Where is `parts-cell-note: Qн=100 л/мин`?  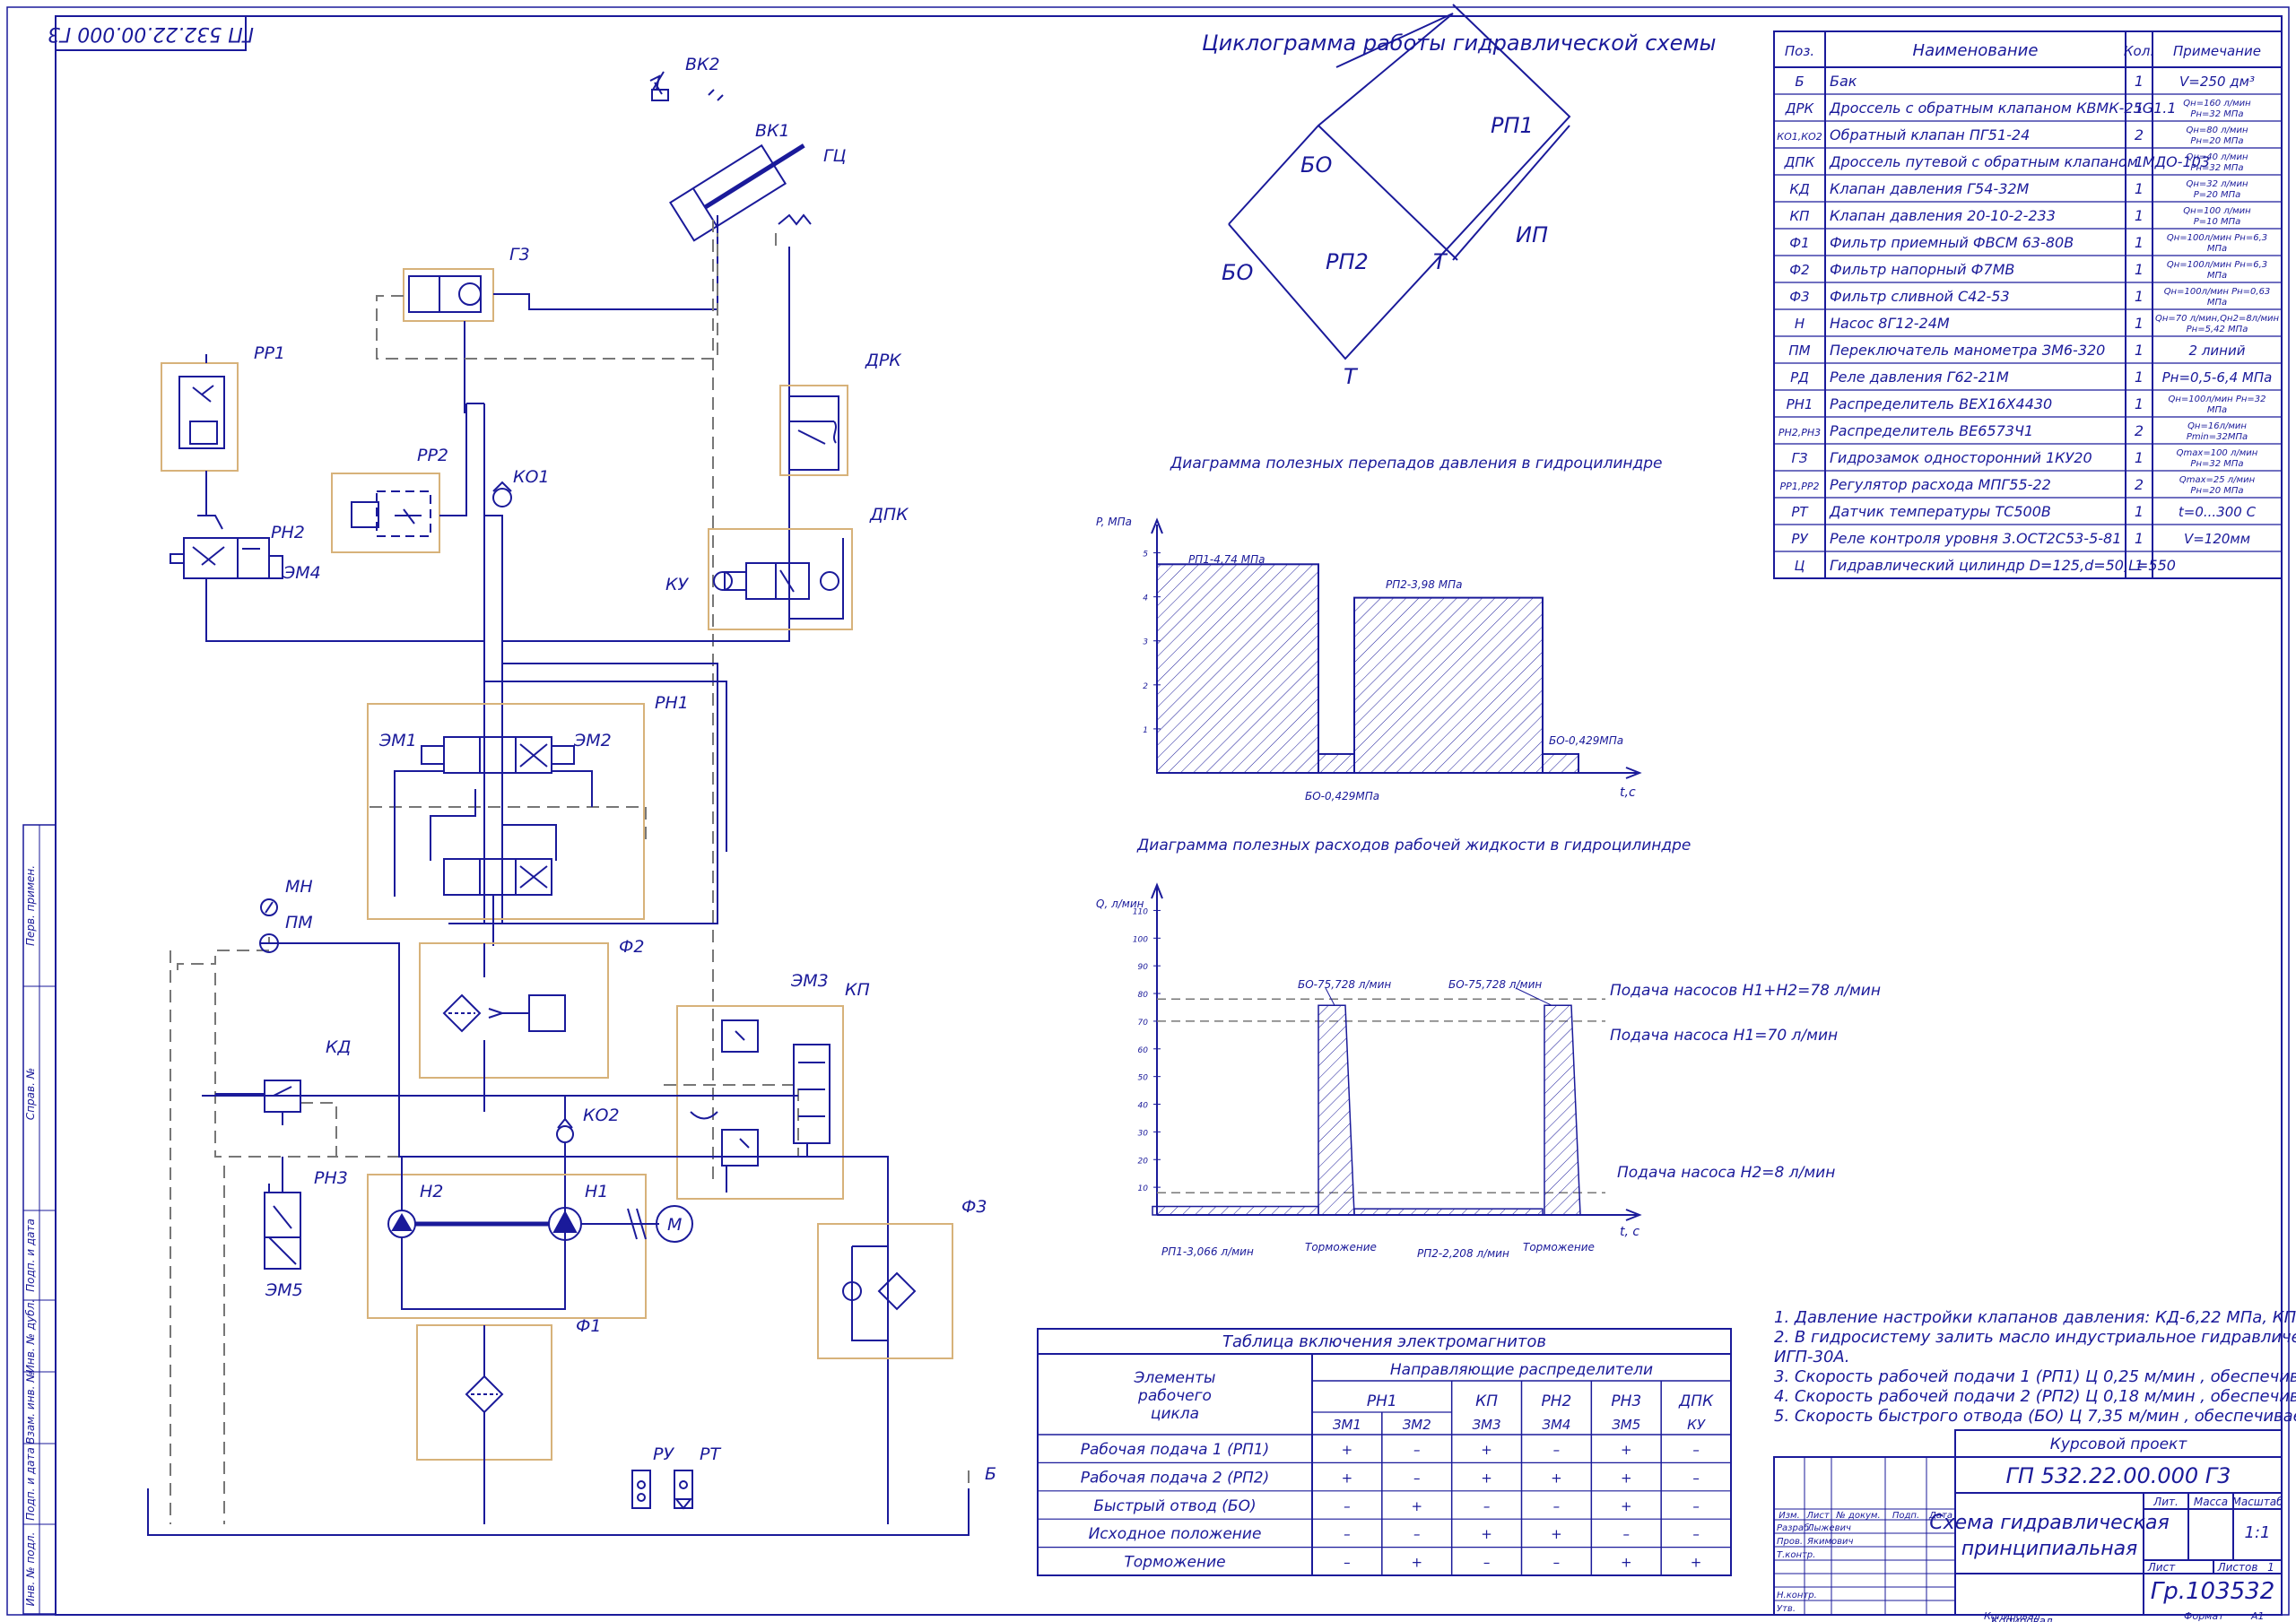
parts-cell-note: Qн=100 л/мин is located at coordinates (2217, 211).